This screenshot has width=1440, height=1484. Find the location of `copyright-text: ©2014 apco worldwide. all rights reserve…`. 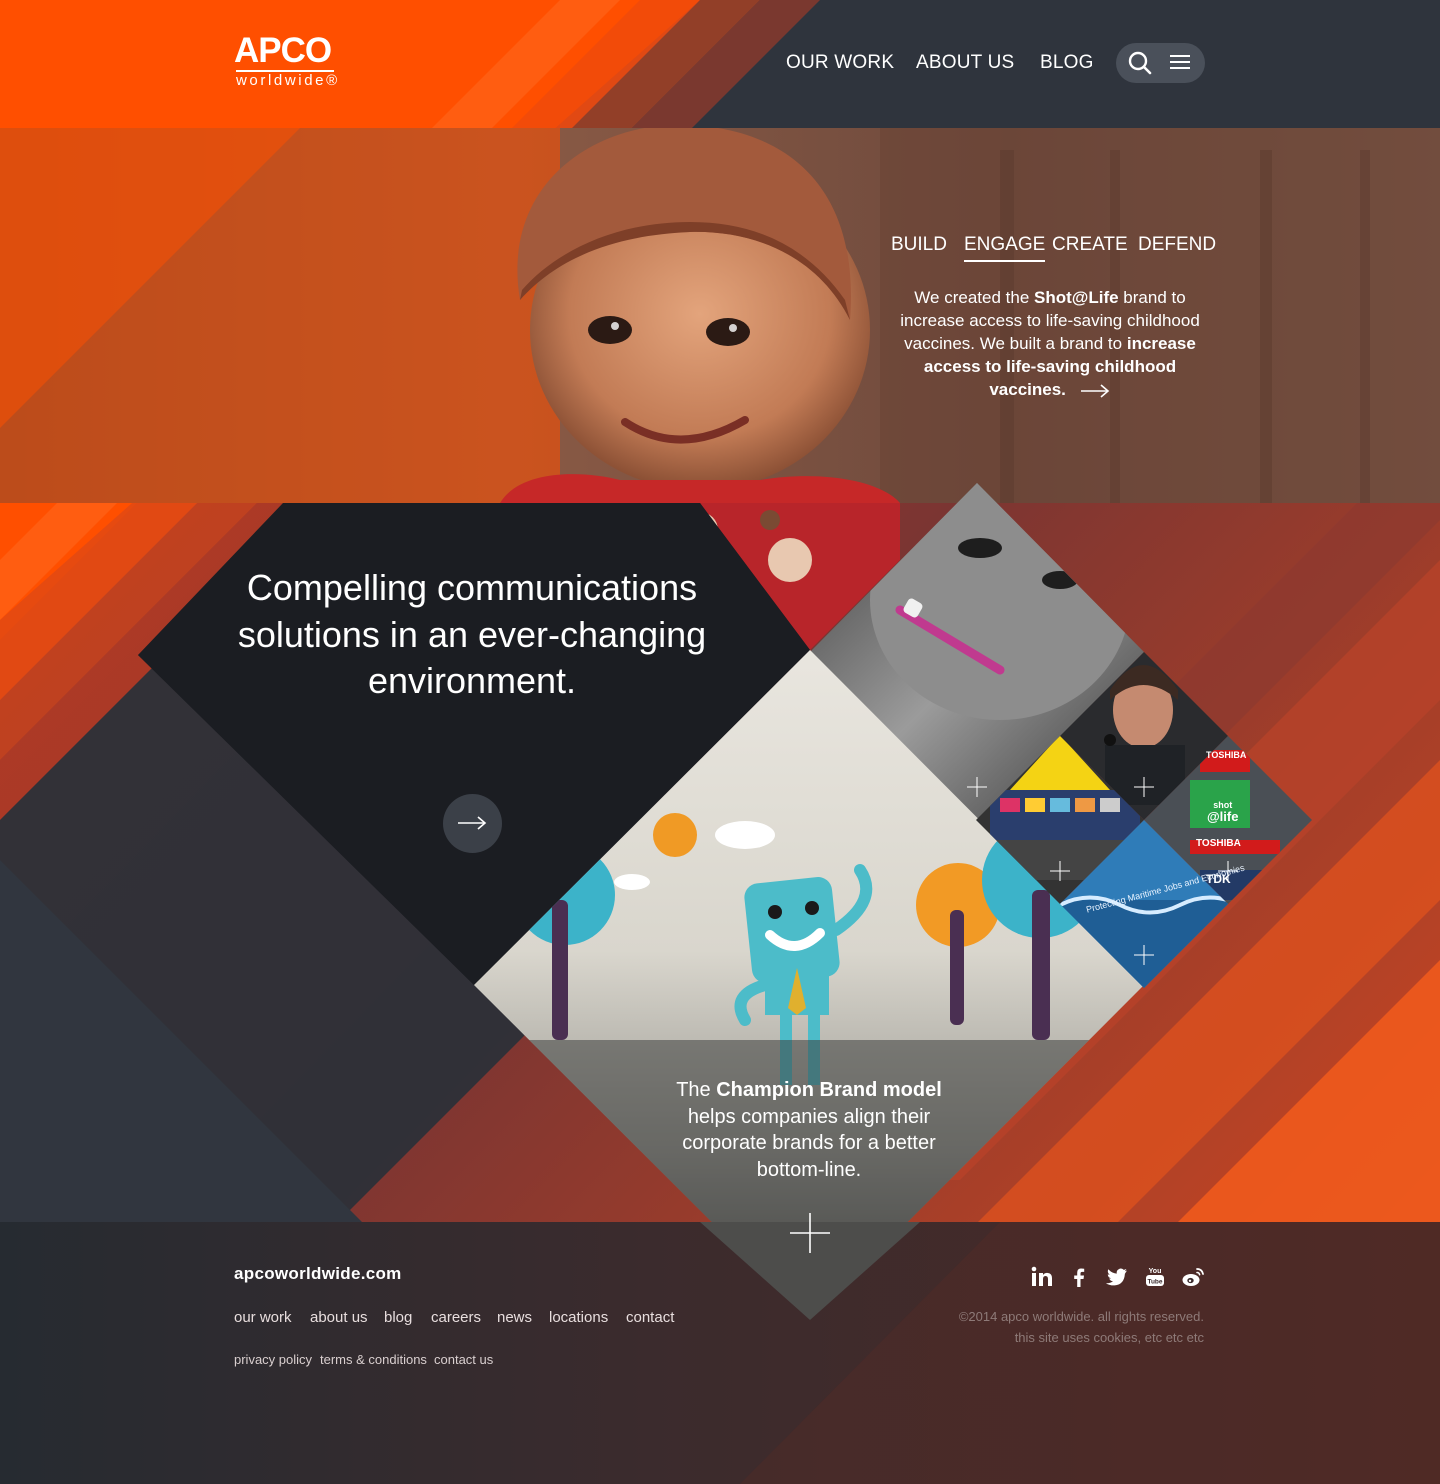

copyright-text: ©2014 apco worldwide. all rights reserve… is located at coordinates (1081, 1316).